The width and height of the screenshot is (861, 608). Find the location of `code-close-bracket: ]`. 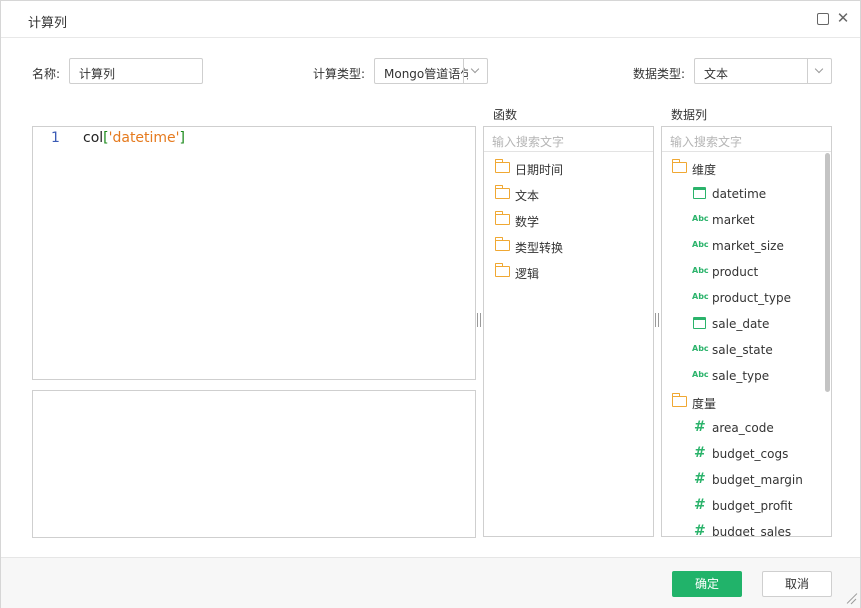

code-close-bracket: ] is located at coordinates (182, 138).